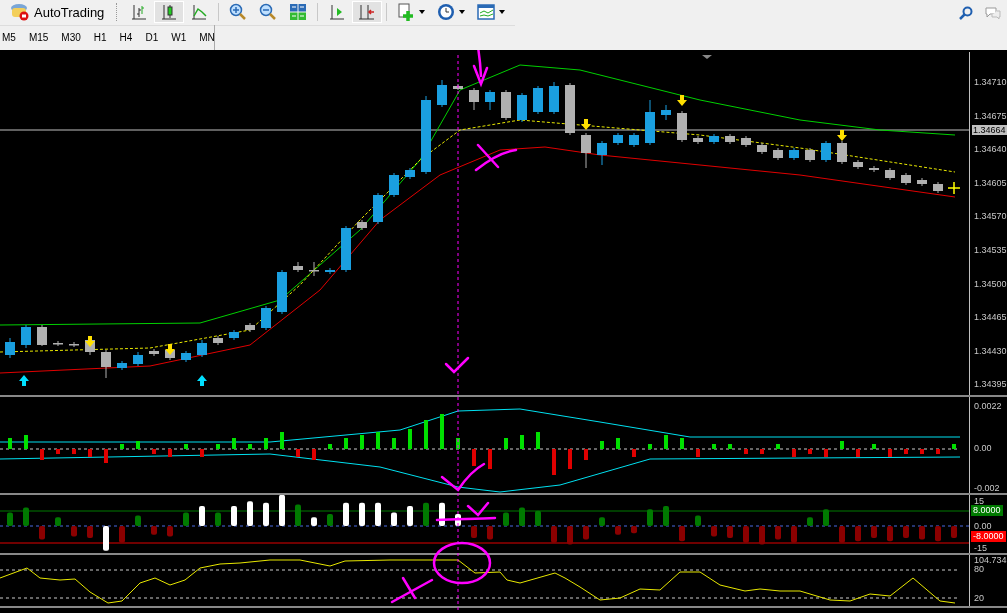 This screenshot has width=1007, height=613. Describe the element at coordinates (990, 560) in the screenshot. I see `axis-tick-label: 104.734` at that location.